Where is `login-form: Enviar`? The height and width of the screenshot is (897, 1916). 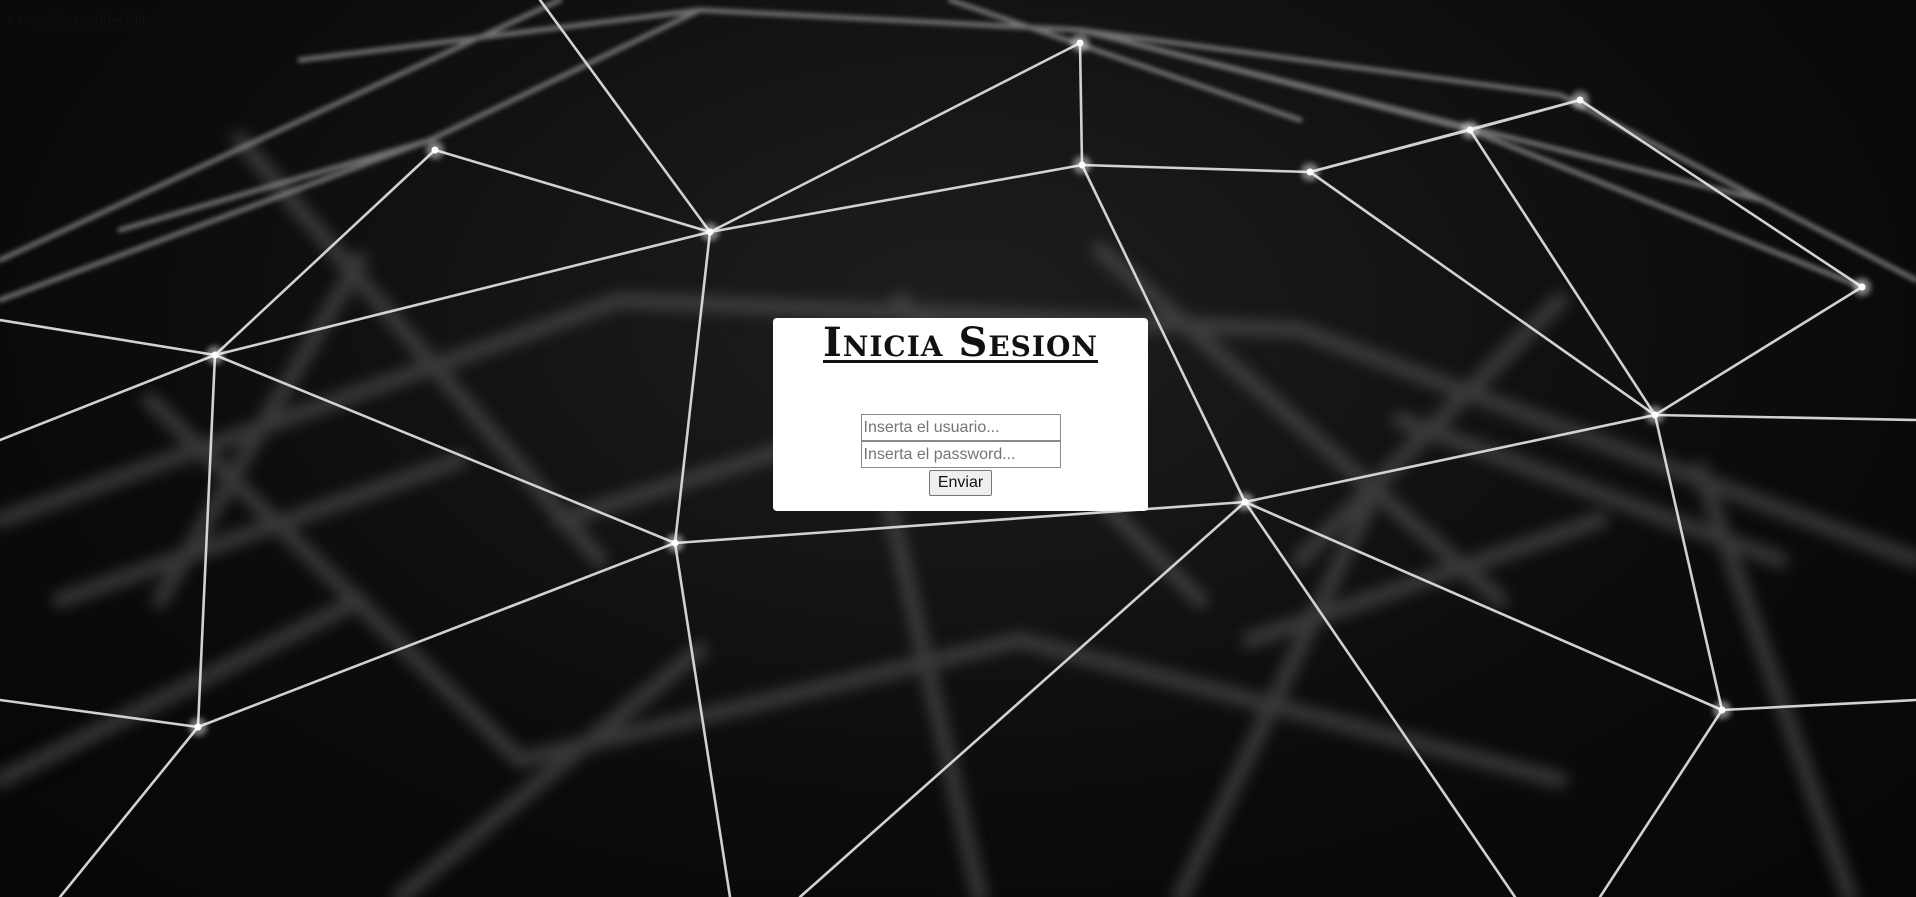
login-form: Enviar is located at coordinates (960, 455).